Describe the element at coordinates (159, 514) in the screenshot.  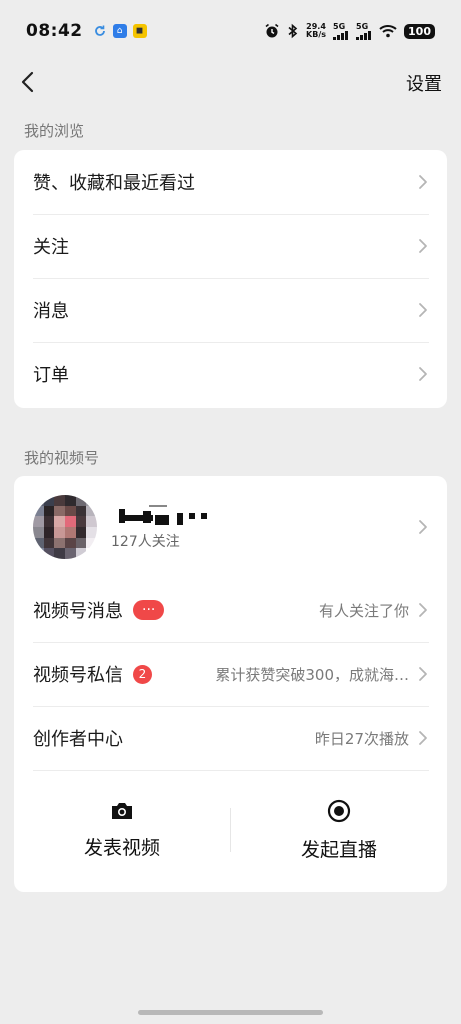
I see `profile-name-redacted` at that location.